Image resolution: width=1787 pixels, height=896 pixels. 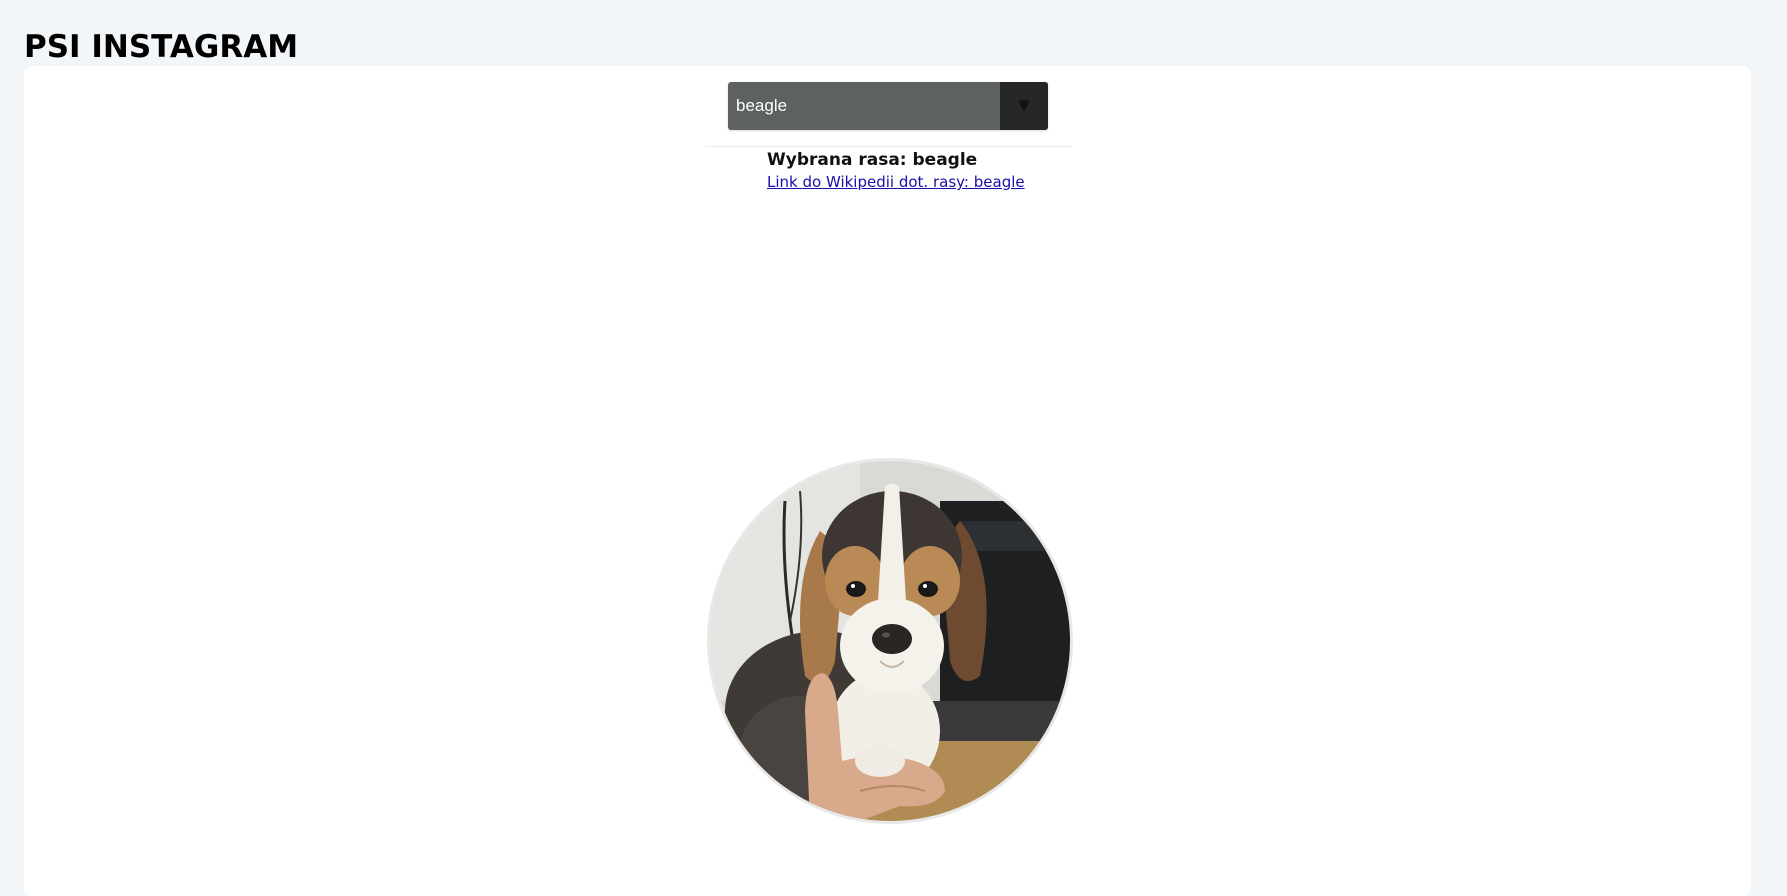 What do you see at coordinates (872, 160) in the screenshot?
I see `selected-breed-heading: Wybrana rasa: beagle` at bounding box center [872, 160].